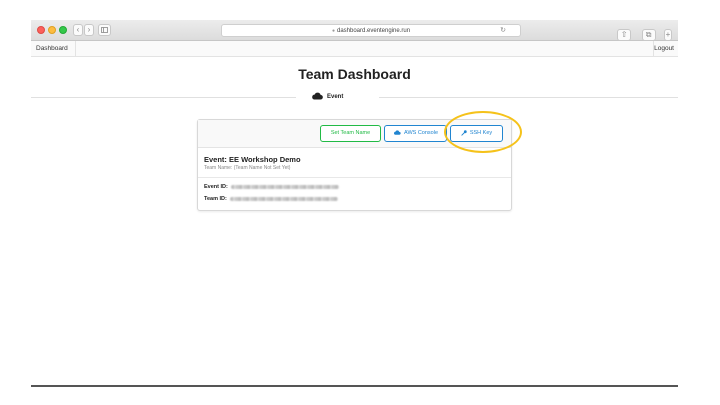  I want to click on back-button: ‹, so click(78, 30).